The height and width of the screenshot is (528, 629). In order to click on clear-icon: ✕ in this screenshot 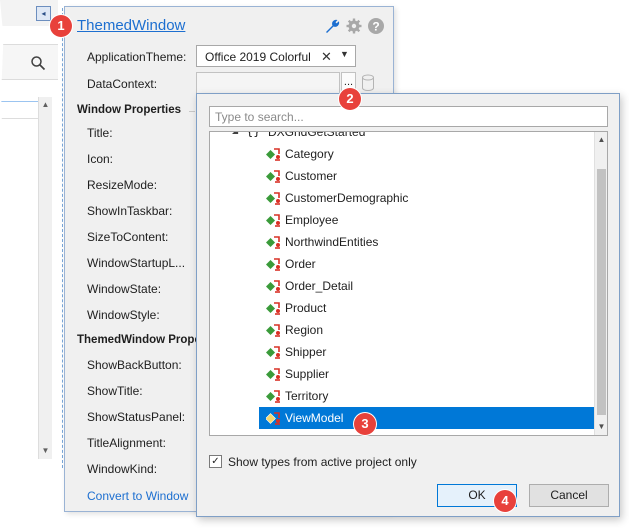, I will do `click(326, 57)`.